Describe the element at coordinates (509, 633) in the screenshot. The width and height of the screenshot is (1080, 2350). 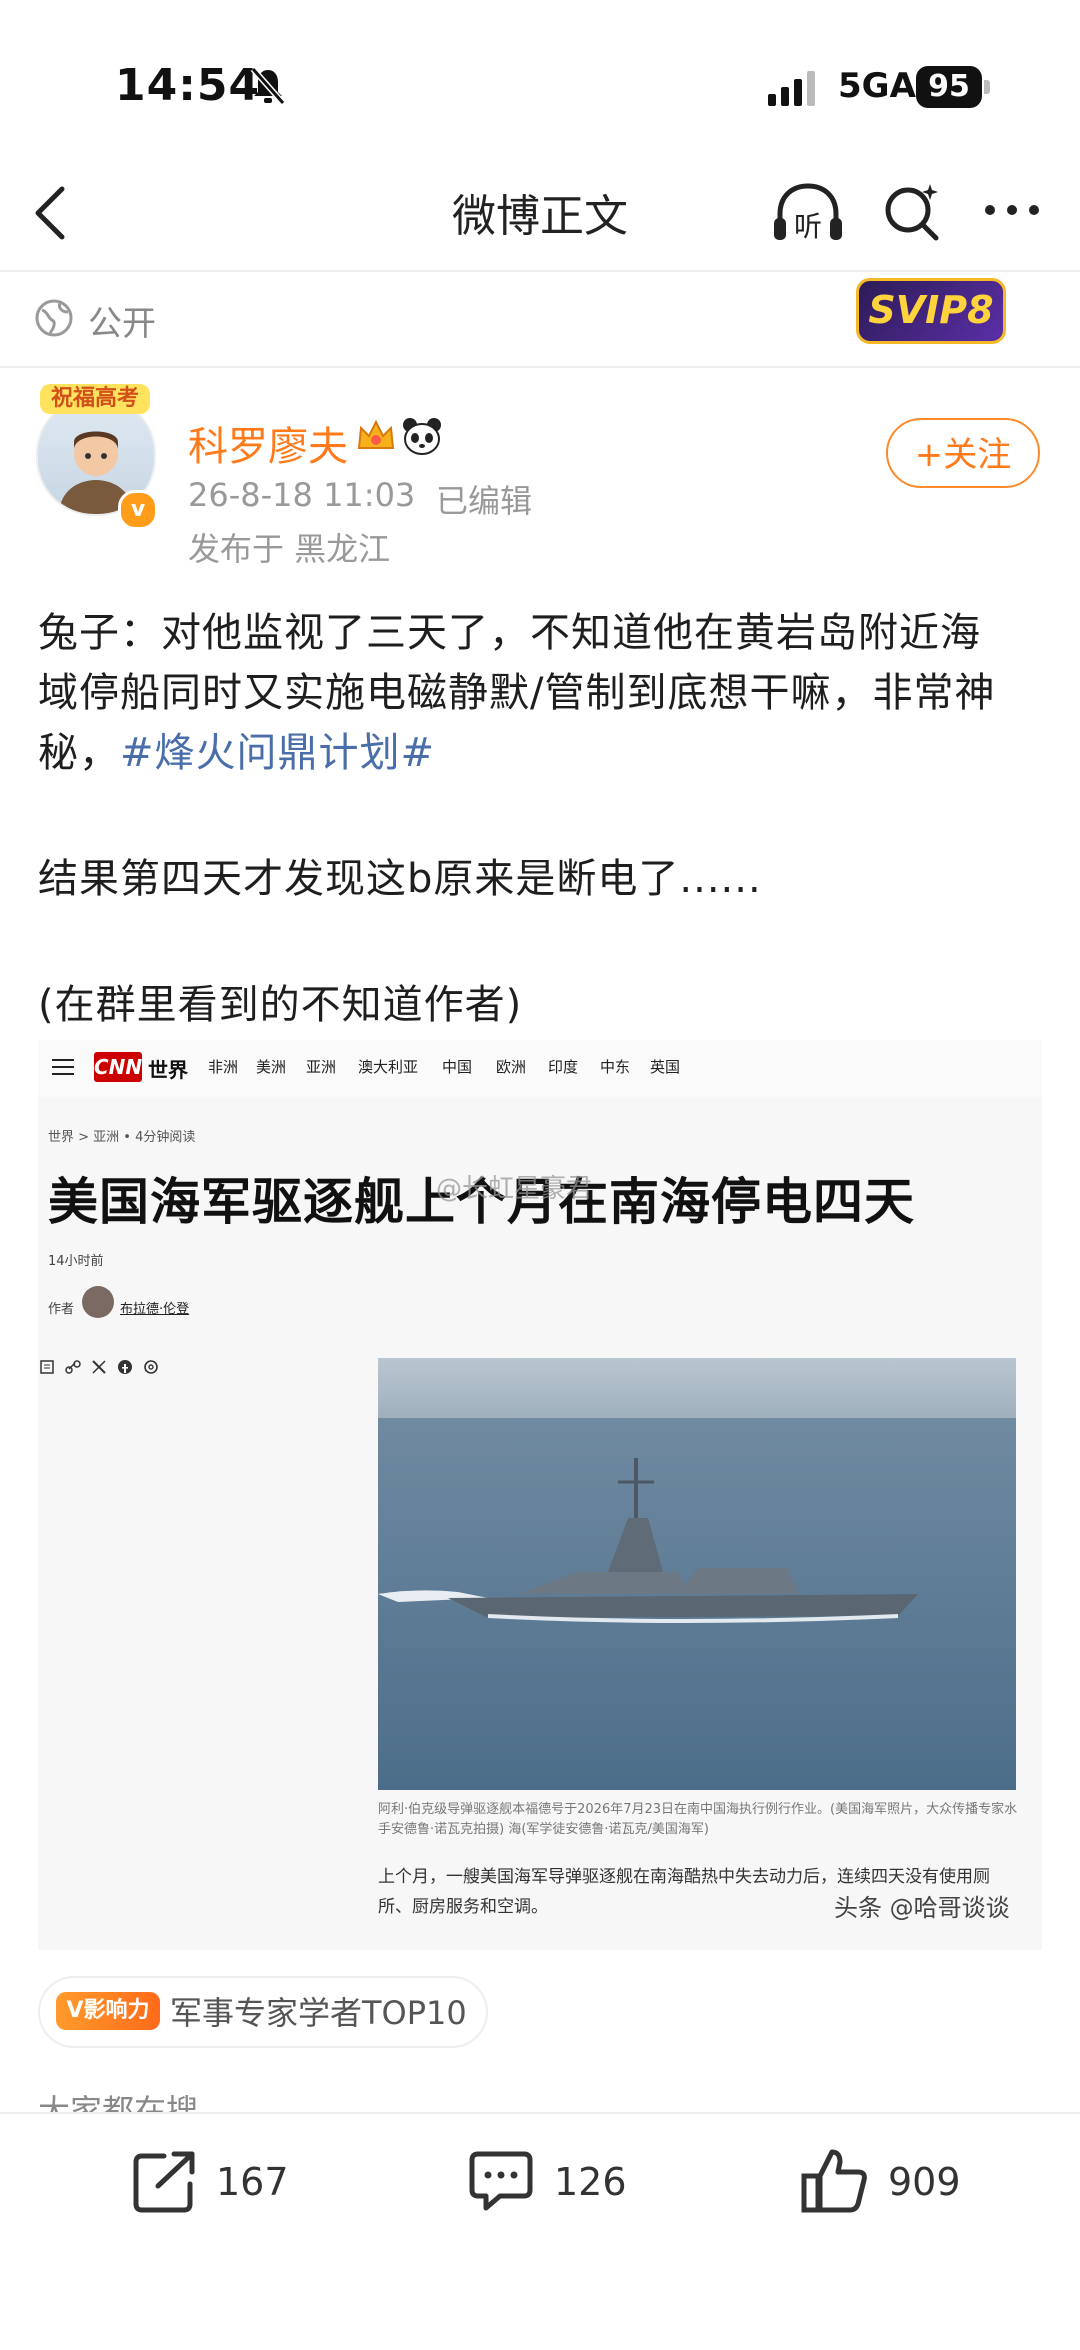
I see `post-text-line-1: 兔子：对他监视了三天了，不知道他在黄岩岛附近海` at that location.